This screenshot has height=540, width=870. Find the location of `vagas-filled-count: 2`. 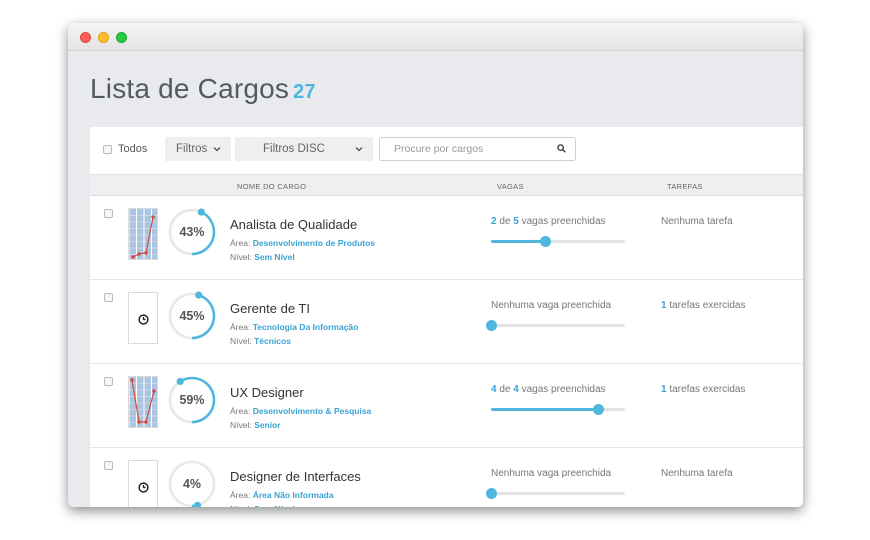

vagas-filled-count: 2 is located at coordinates (494, 221).